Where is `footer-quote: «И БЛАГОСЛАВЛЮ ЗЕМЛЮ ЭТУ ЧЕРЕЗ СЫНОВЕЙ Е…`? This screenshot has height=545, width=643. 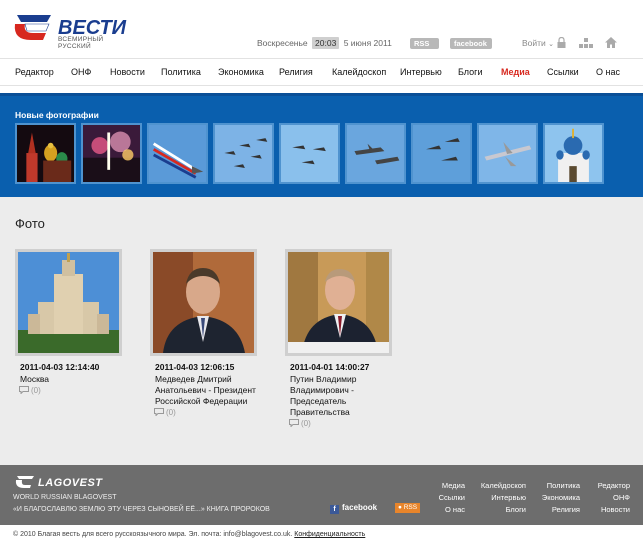
footer-quote: «И БЛАГОСЛАВЛЮ ЗЕМЛЮ ЭТУ ЧЕРЕЗ СЫНОВЕЙ Е… is located at coordinates (141, 509).